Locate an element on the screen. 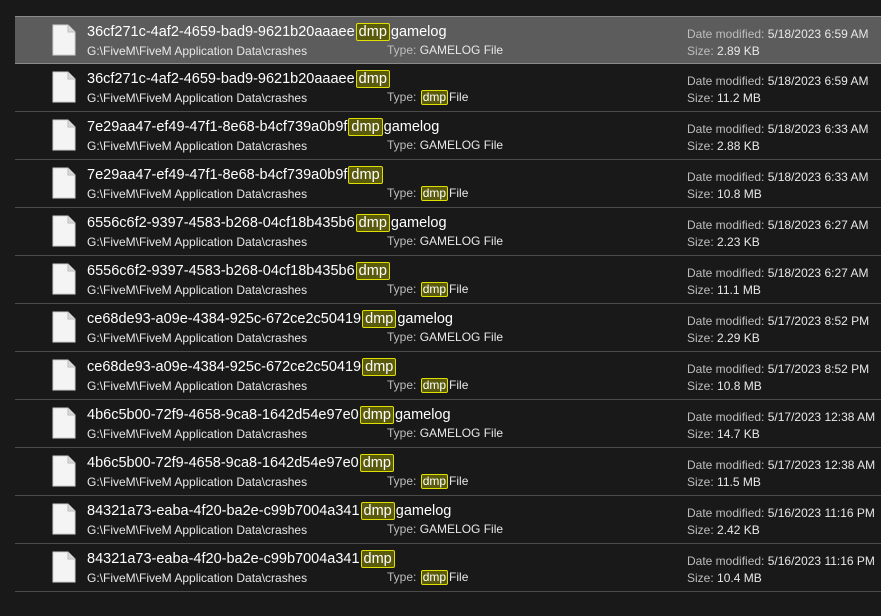 This screenshot has height=616, width=881. date-modified: Date modified: 5/17/2023 12:38 AM is located at coordinates (781, 465).